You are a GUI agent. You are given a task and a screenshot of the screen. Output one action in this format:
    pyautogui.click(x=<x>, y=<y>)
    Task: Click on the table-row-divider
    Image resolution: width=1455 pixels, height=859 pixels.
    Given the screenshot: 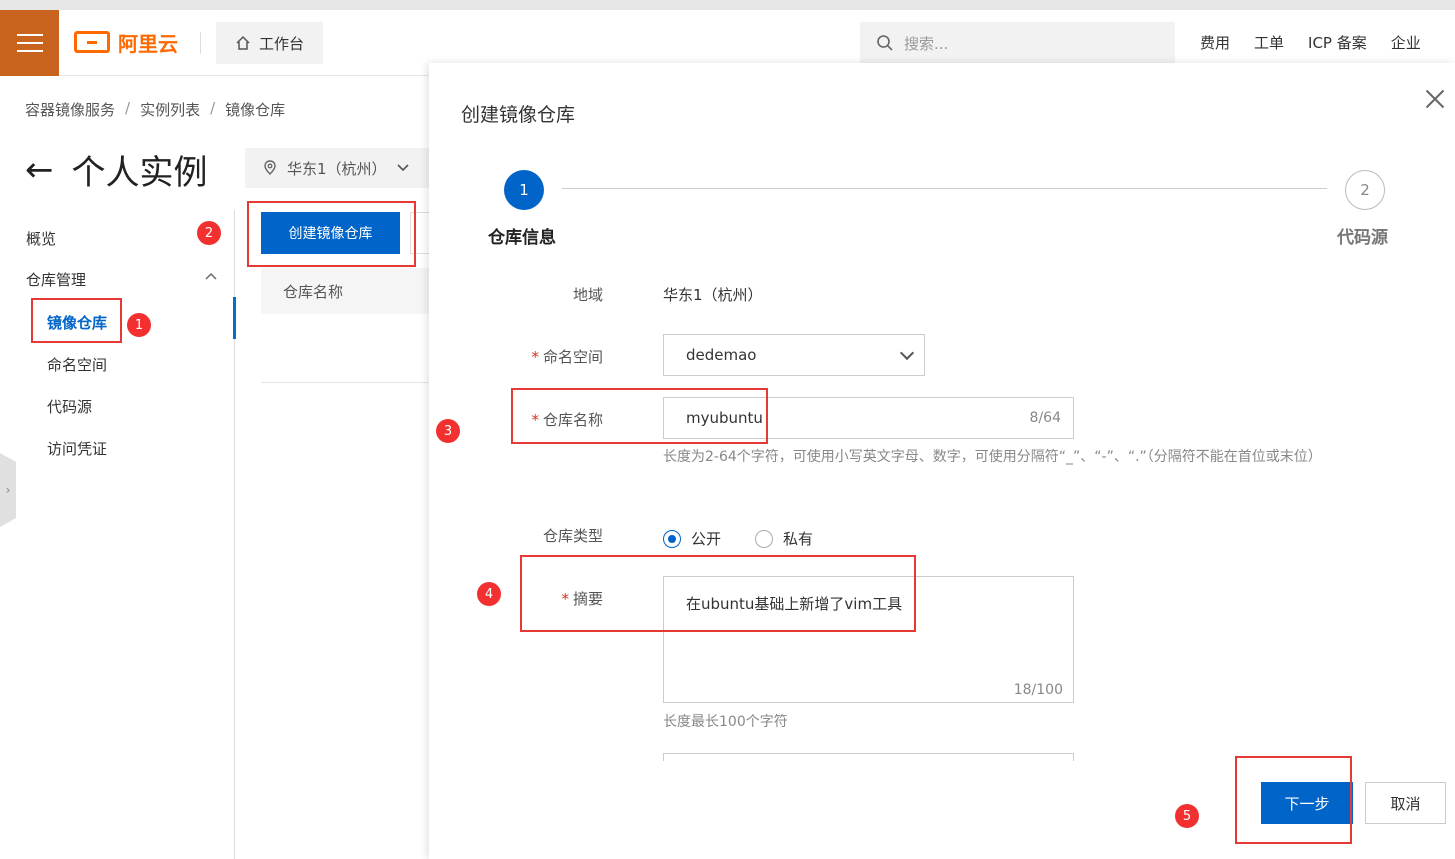 What is the action you would take?
    pyautogui.click(x=345, y=382)
    